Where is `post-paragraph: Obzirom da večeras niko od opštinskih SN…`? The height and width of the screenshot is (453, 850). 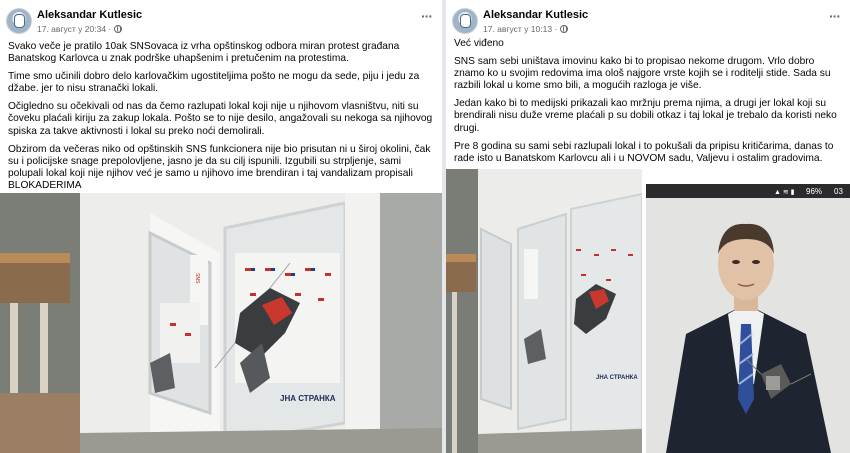
post-paragraph: Obzirom da večeras niko od opštinskih SN… is located at coordinates (219, 167).